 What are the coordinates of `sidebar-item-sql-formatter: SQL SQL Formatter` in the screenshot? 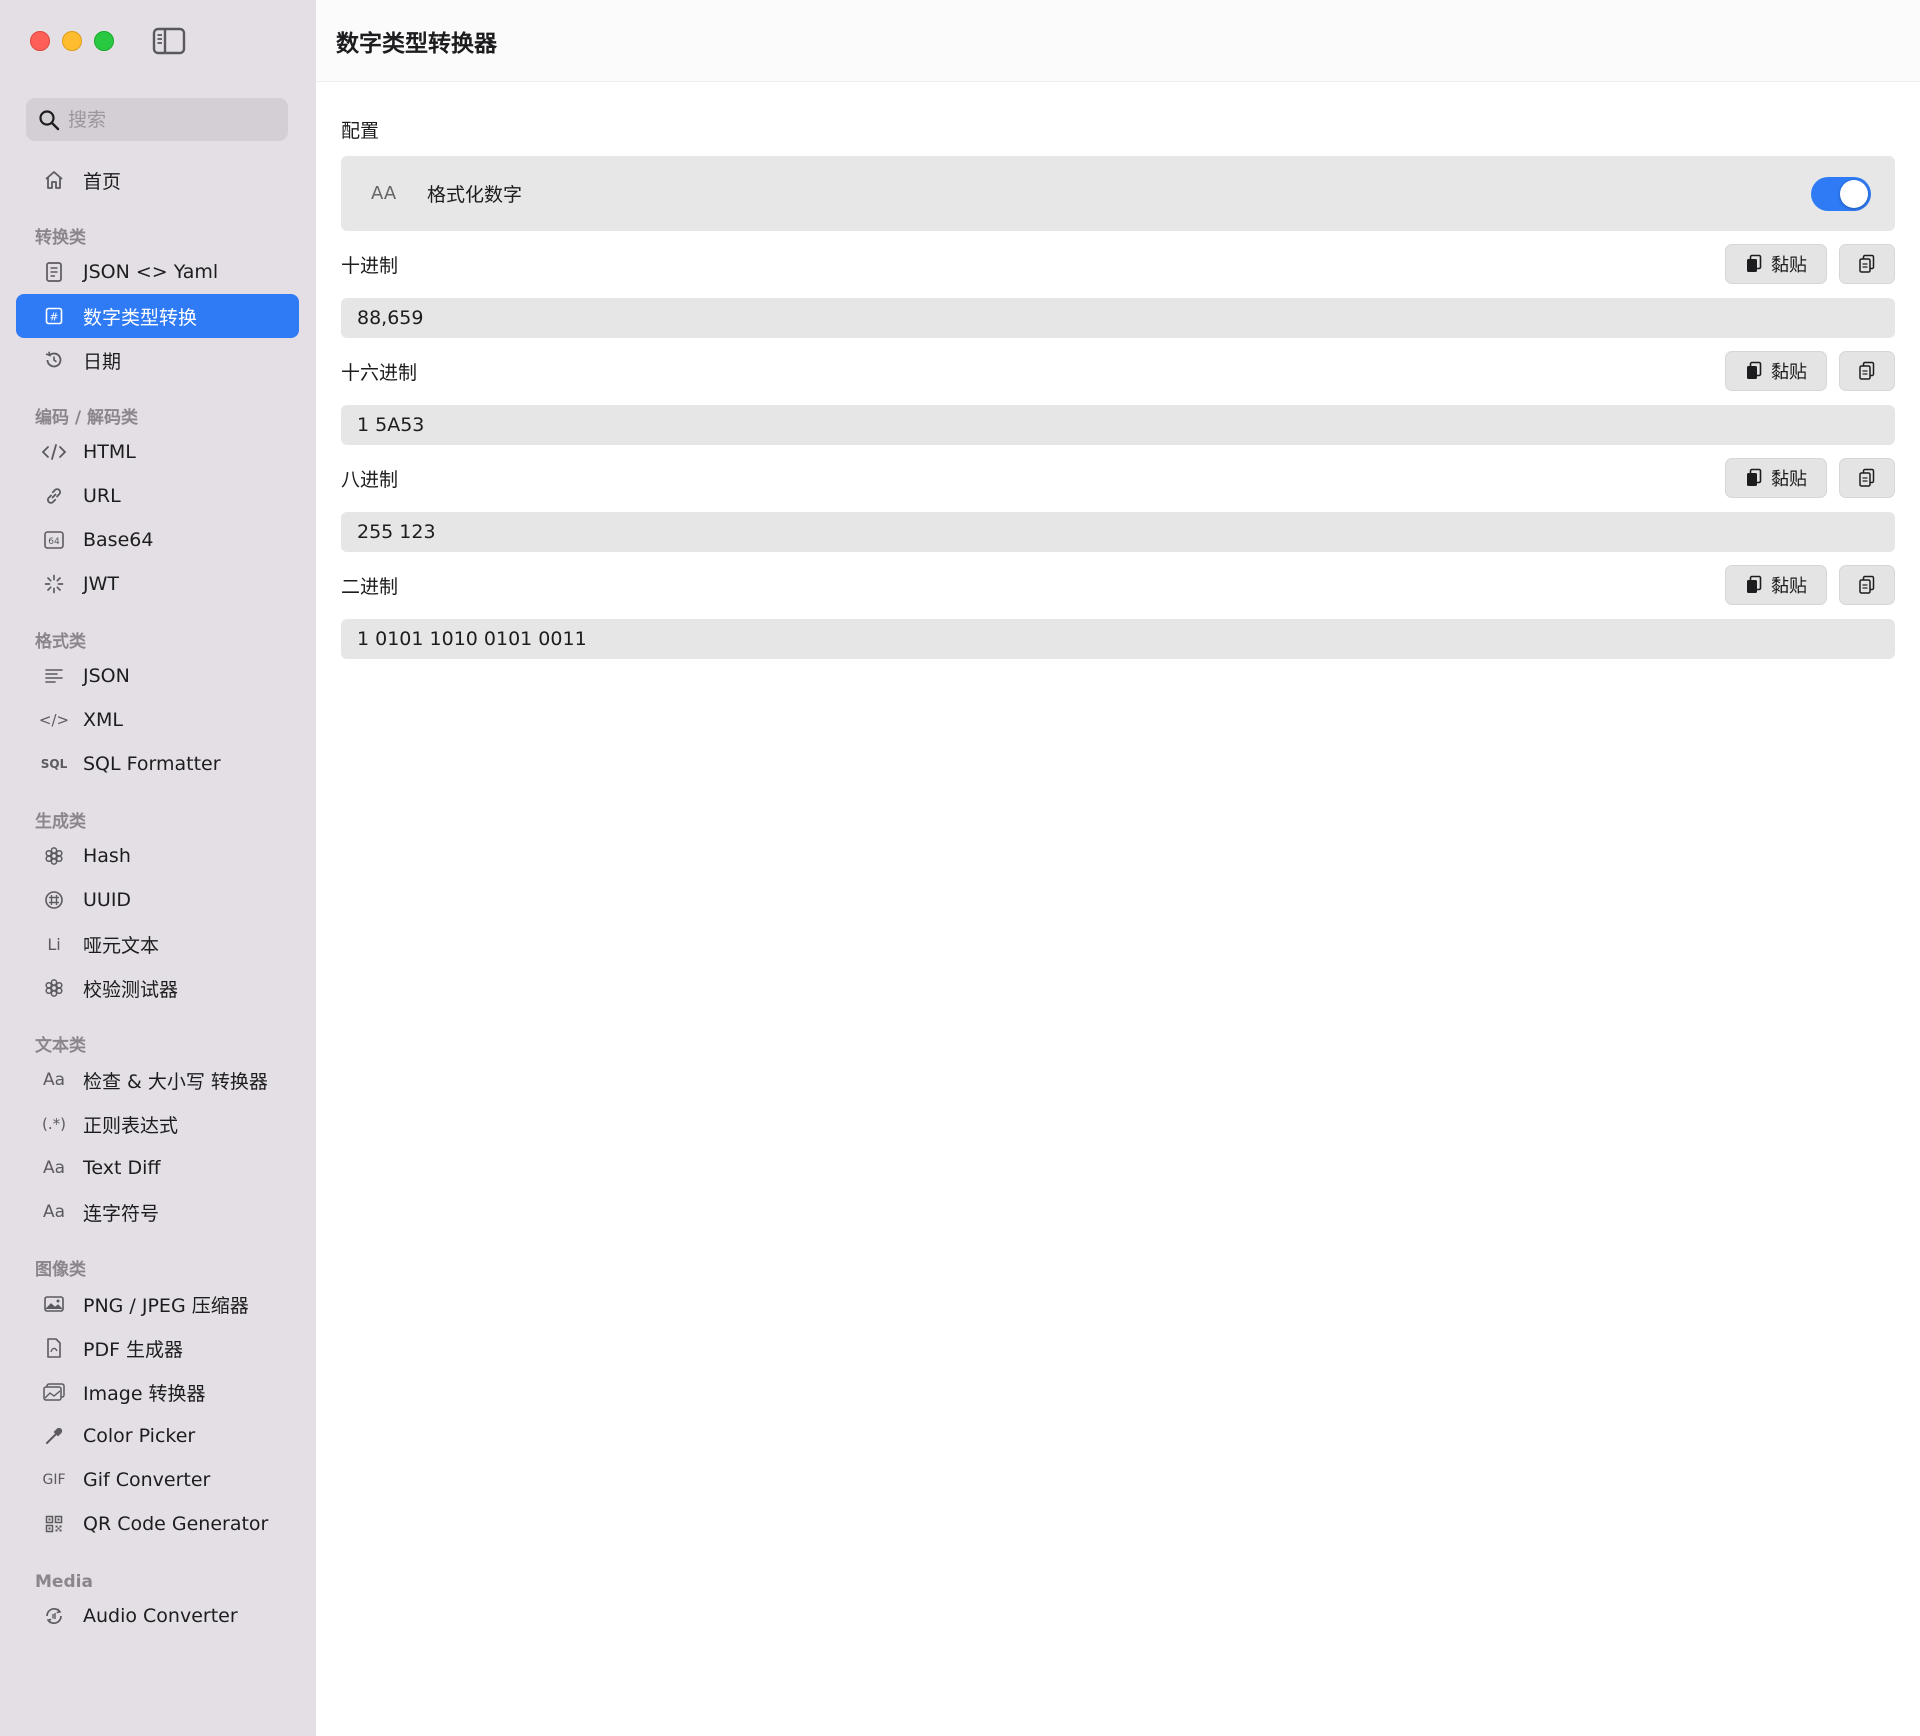 It's located at (157, 764).